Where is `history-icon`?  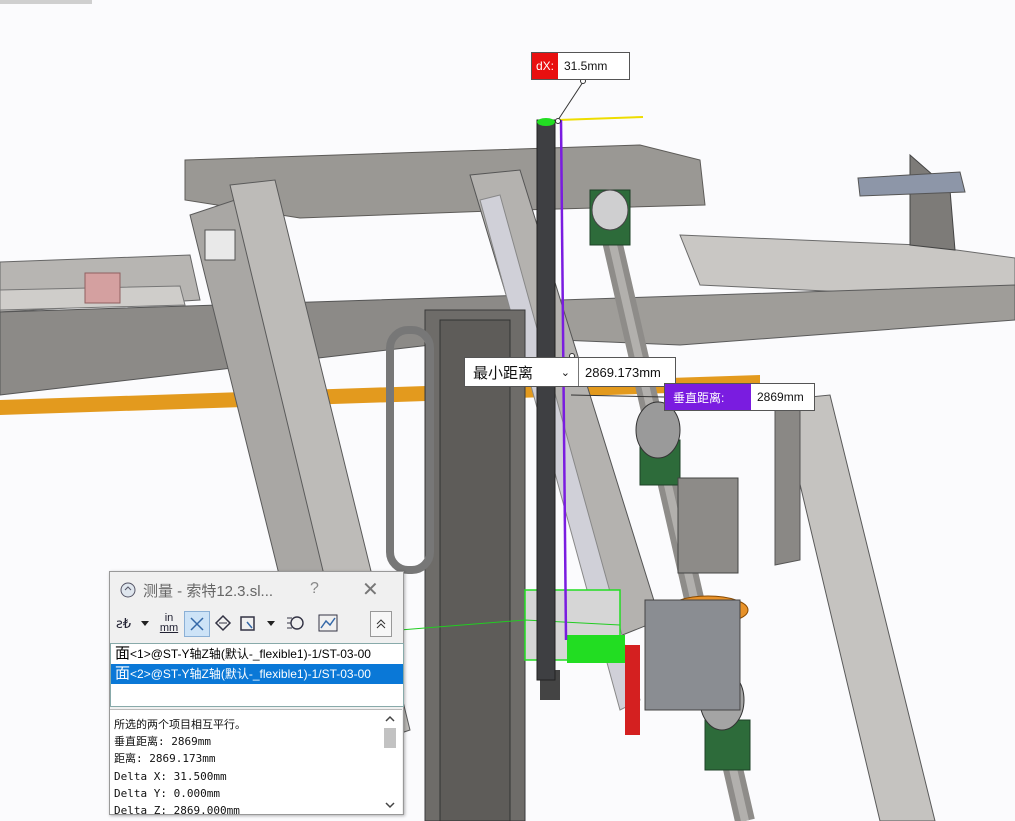
history-icon is located at coordinates (295, 623).